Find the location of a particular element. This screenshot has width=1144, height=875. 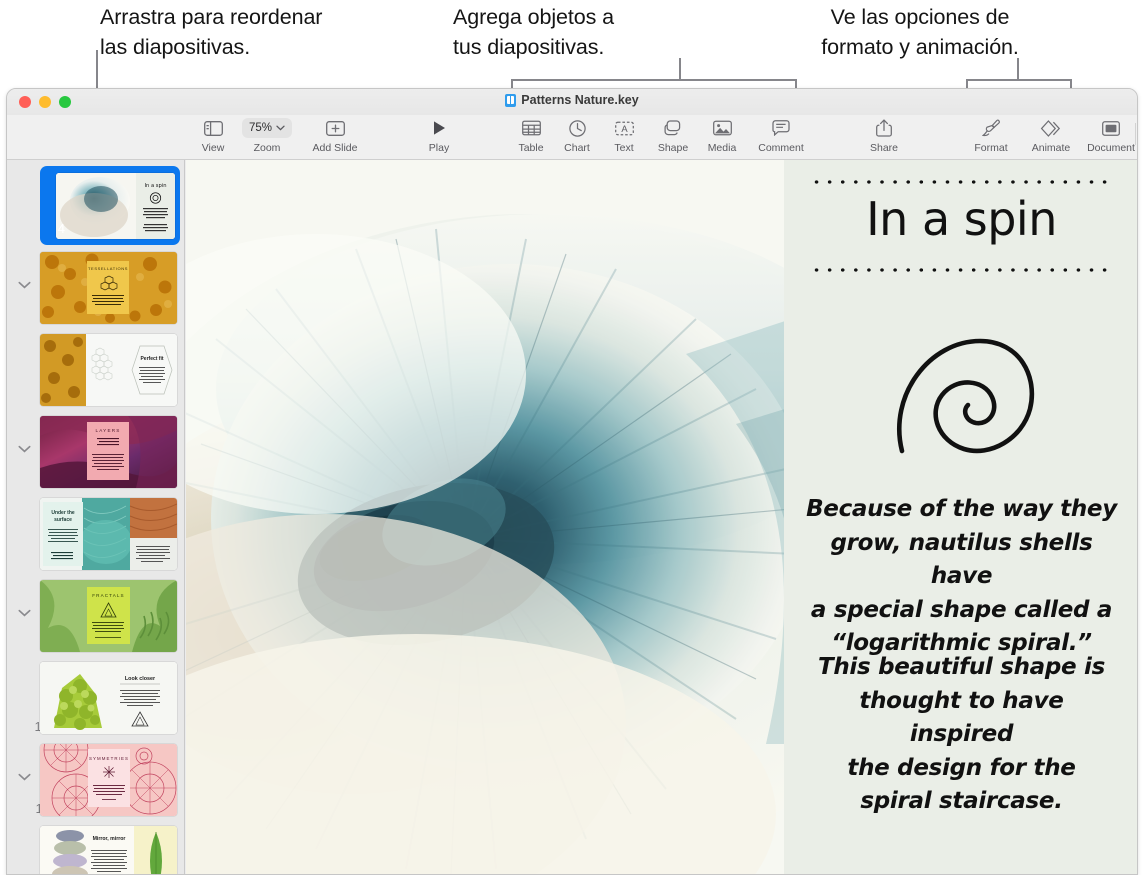

media-icon is located at coordinates (722, 128).